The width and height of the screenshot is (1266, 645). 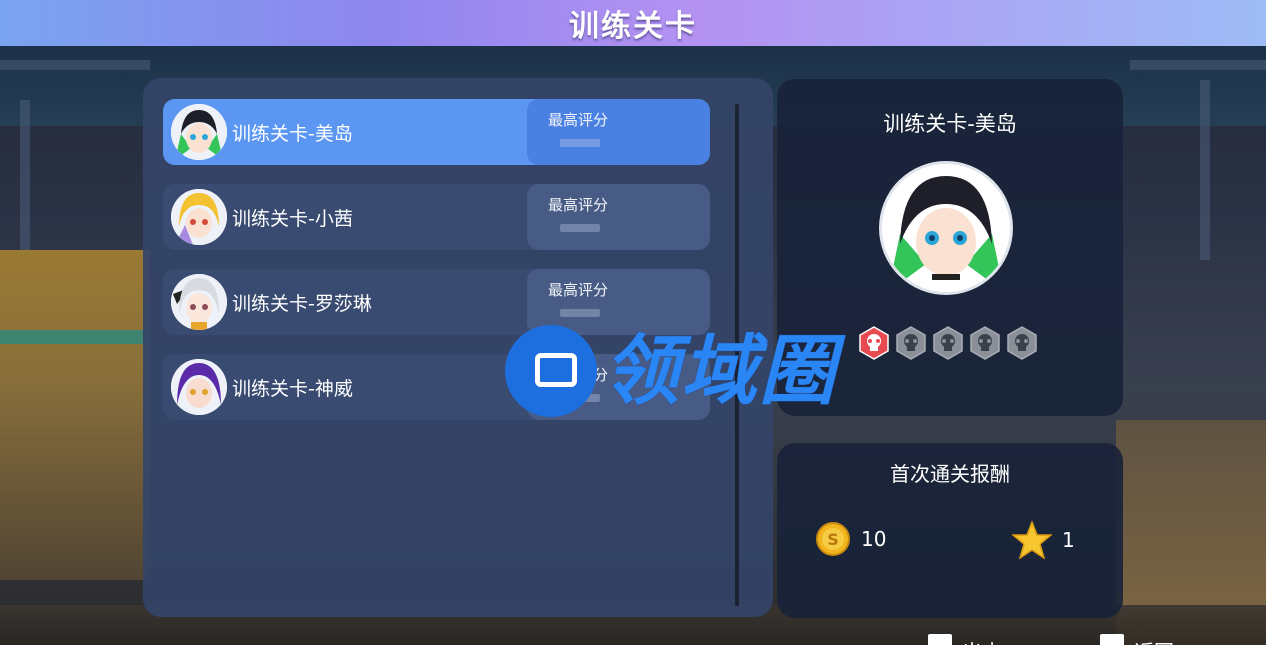 What do you see at coordinates (950, 530) in the screenshot?
I see `first-clear-reward-panel: 首次通关报酬 S 10 1` at bounding box center [950, 530].